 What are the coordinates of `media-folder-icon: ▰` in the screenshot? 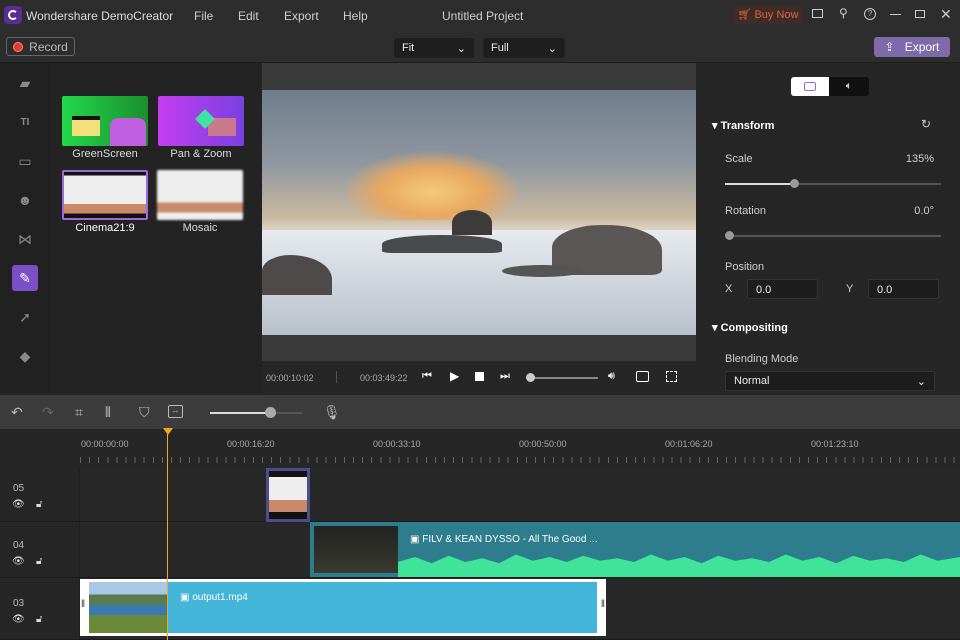 It's located at (25, 83).